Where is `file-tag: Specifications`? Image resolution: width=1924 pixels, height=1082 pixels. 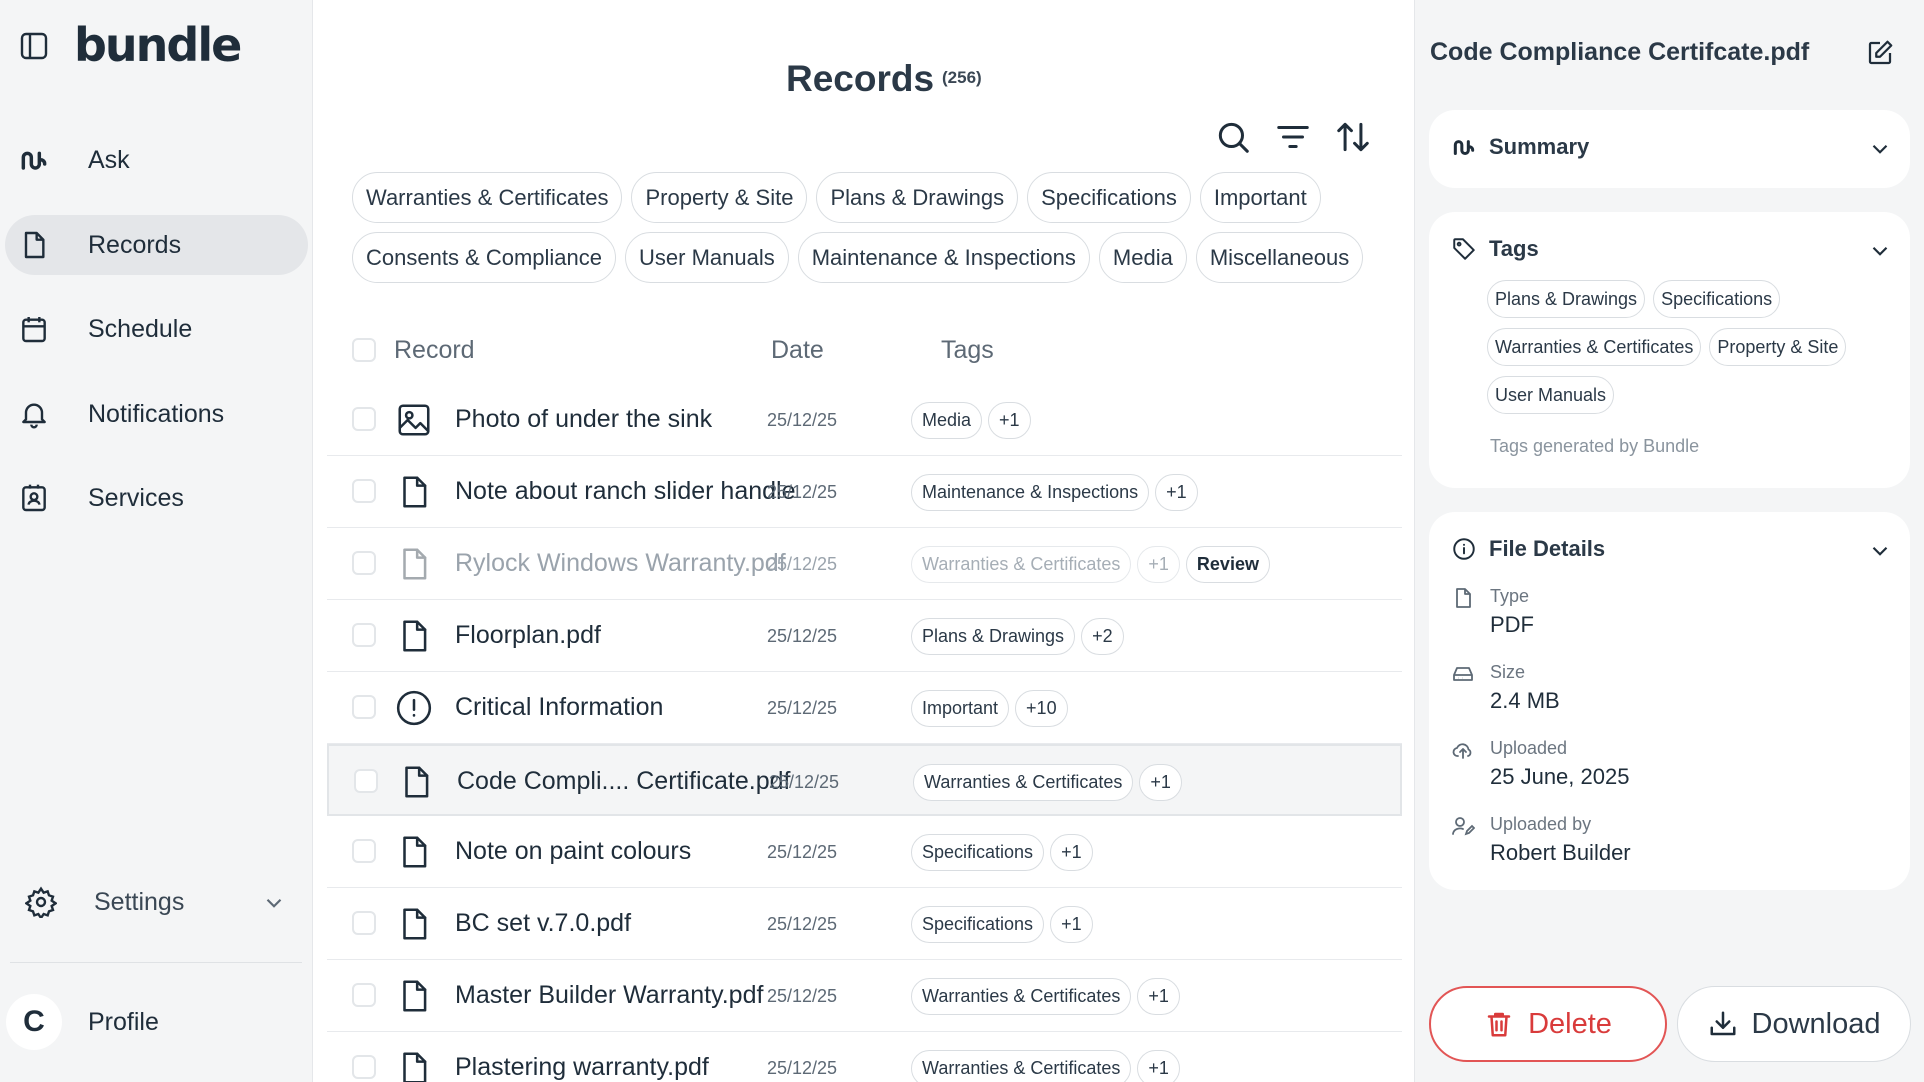
file-tag: Specifications is located at coordinates (1717, 299).